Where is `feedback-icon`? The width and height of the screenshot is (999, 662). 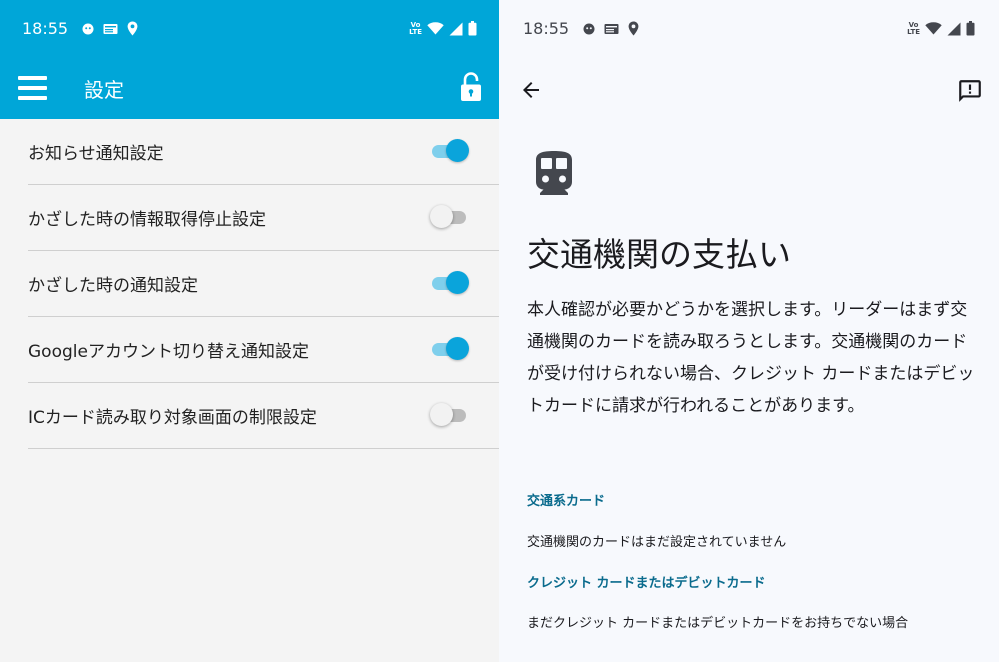
feedback-icon is located at coordinates (970, 91).